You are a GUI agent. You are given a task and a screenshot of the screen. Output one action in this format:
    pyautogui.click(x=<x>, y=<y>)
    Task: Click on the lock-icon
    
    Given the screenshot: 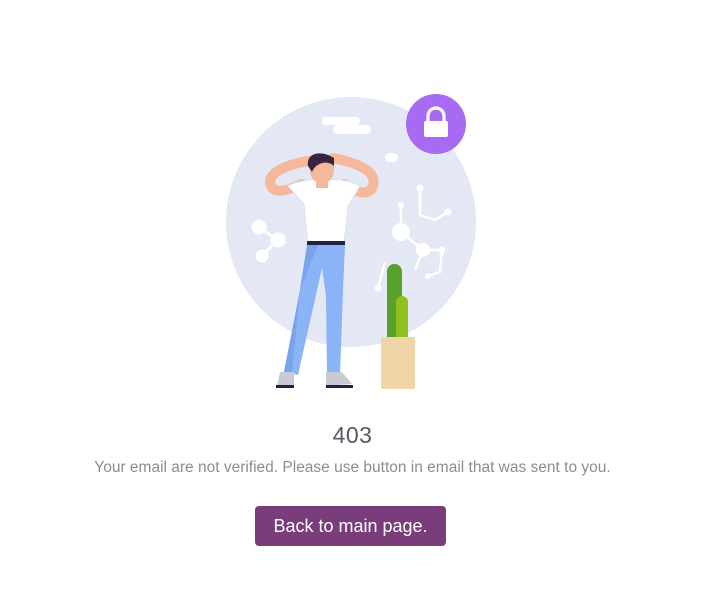 What is the action you would take?
    pyautogui.click(x=436, y=124)
    